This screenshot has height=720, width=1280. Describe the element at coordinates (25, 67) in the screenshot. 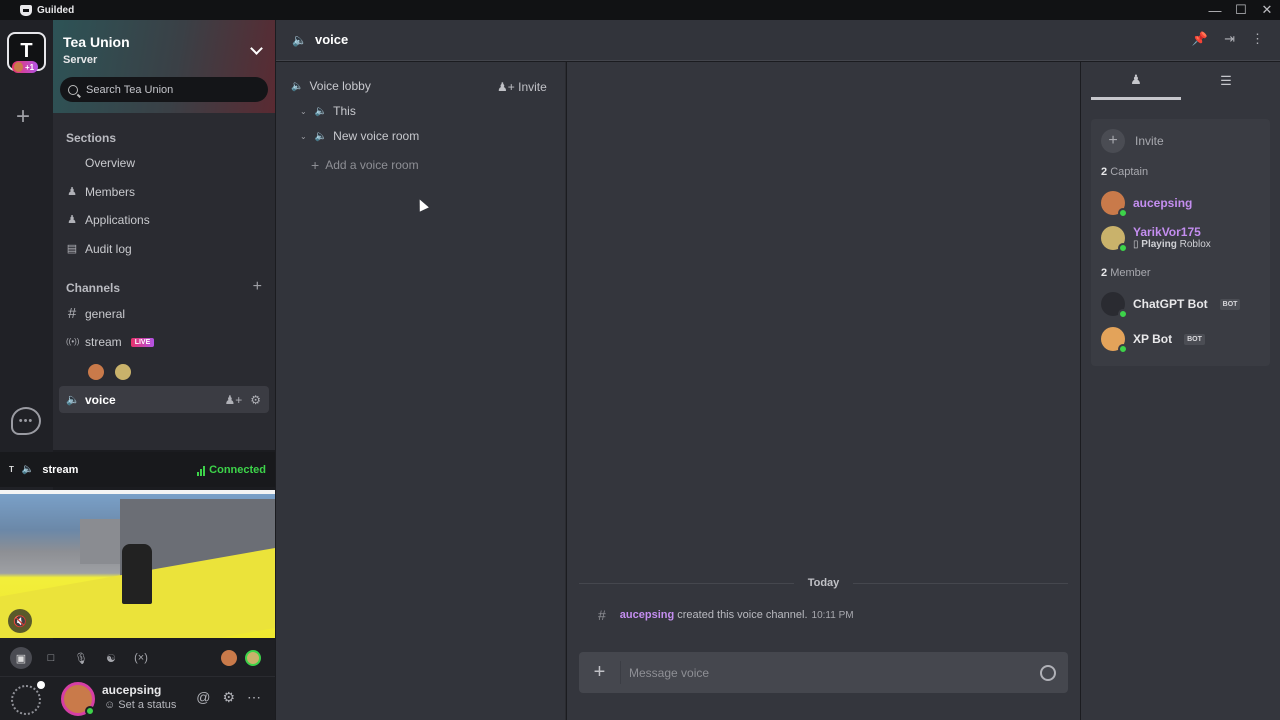

I see `voice-presence-badge: +1` at that location.